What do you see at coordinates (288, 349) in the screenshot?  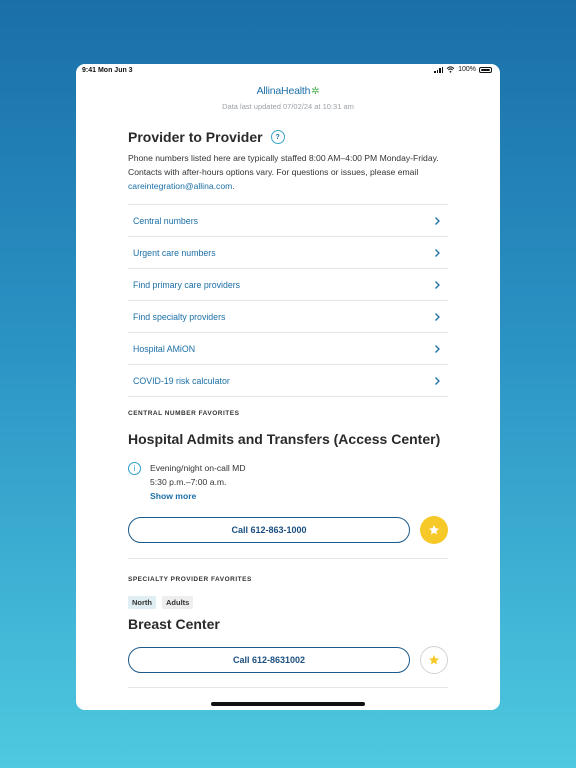 I see `menu-item-hospital-amion: Hospital AMiON` at bounding box center [288, 349].